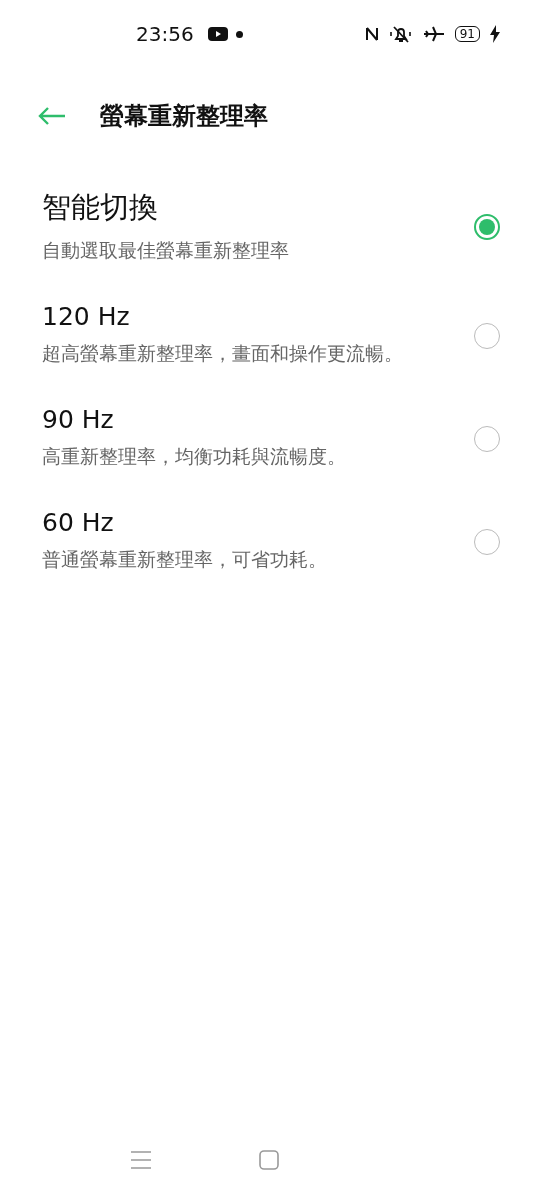 The width and height of the screenshot is (540, 1200). I want to click on back-arrow-icon, so click(52, 116).